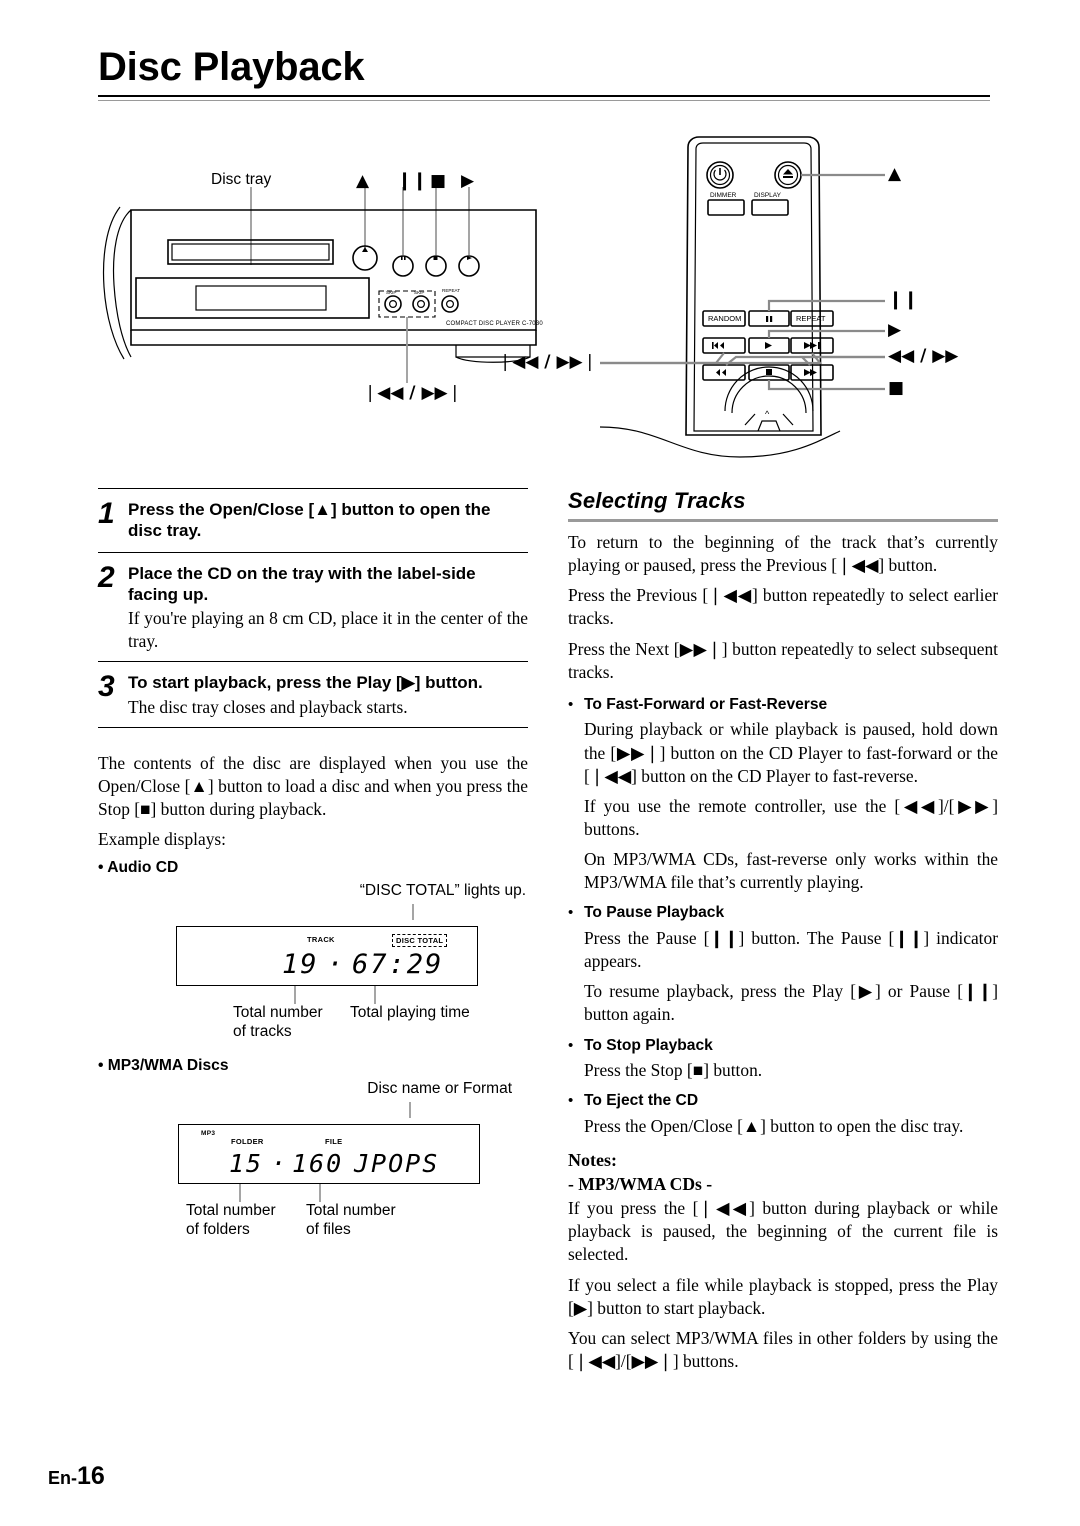  Describe the element at coordinates (439, 1088) in the screenshot. I see `disc-name-caption: Disc name or Format` at that location.